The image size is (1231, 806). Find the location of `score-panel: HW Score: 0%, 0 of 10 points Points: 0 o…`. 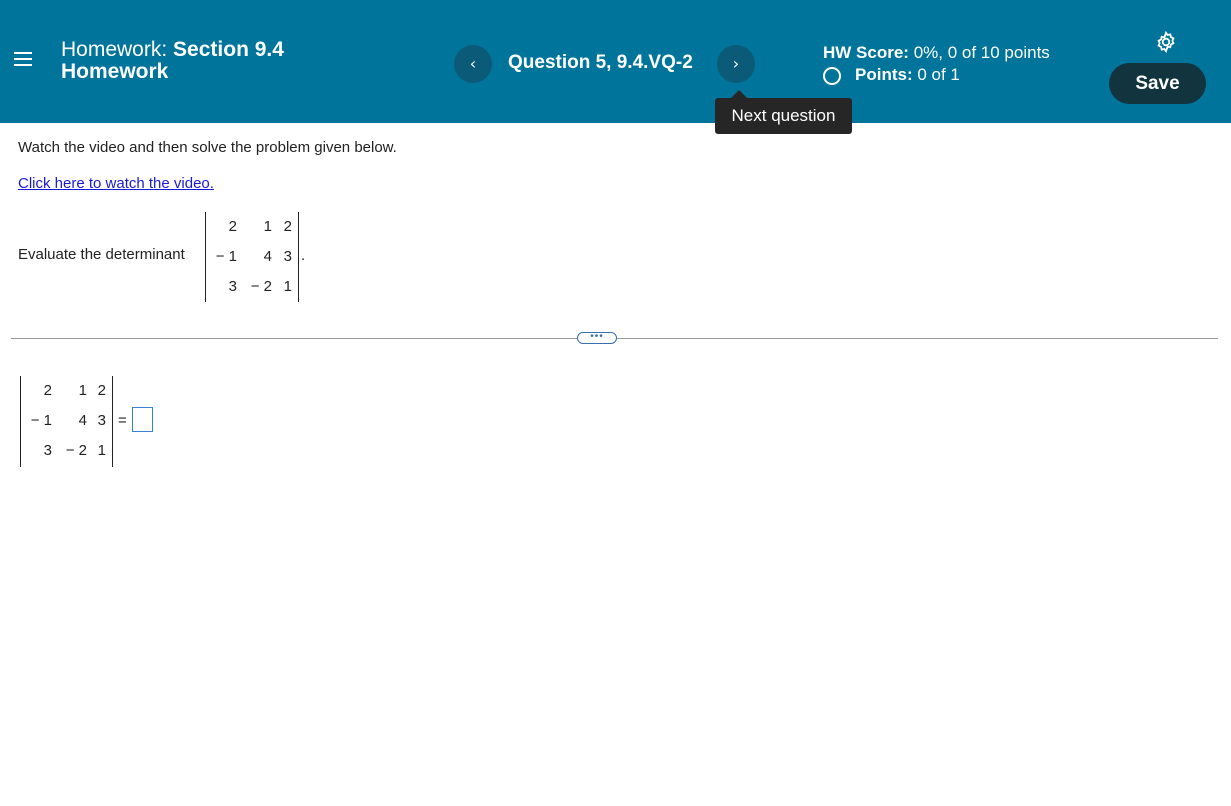

score-panel: HW Score: 0%, 0 of 10 points Points: 0 o… is located at coordinates (936, 64).